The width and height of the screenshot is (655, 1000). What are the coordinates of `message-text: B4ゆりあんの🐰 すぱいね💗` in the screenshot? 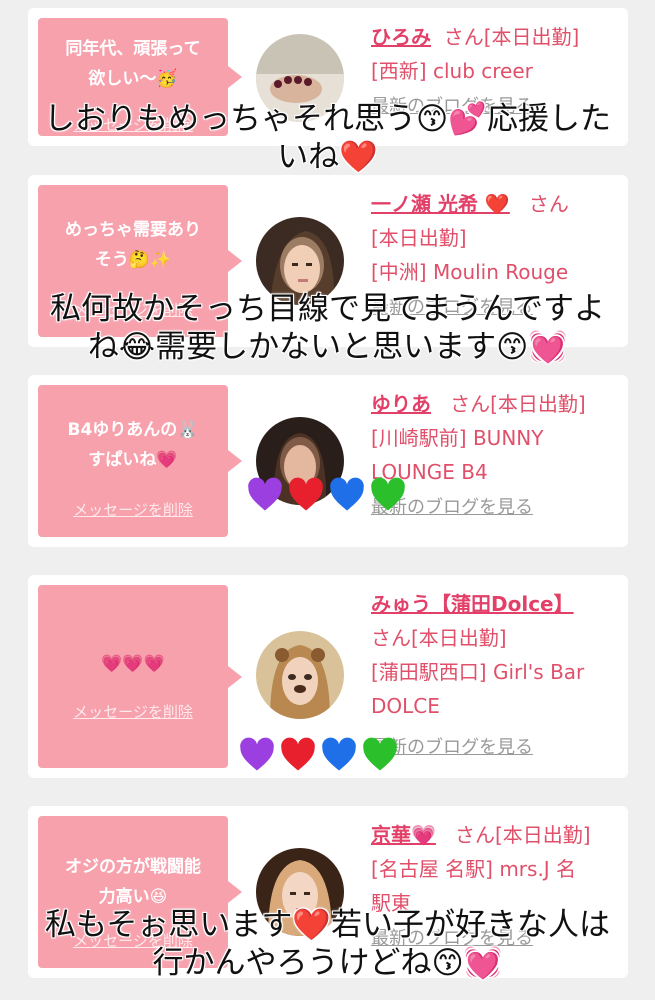 It's located at (133, 445).